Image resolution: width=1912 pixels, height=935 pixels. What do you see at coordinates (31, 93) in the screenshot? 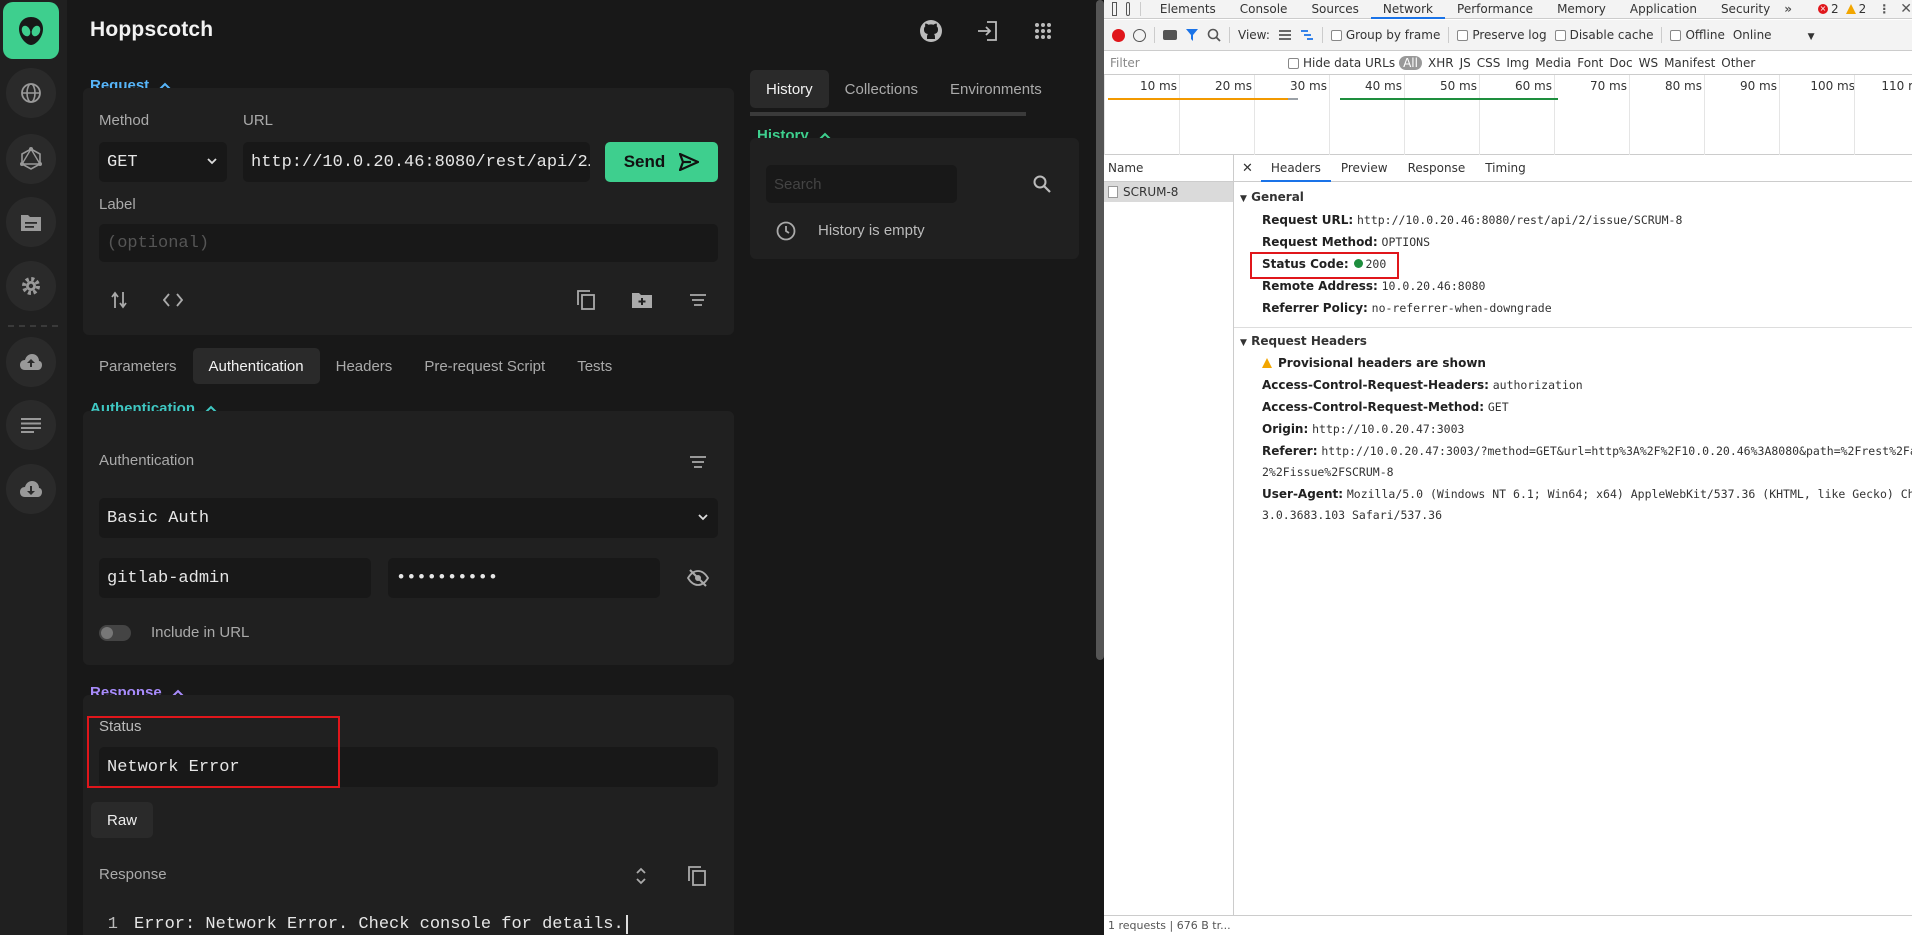
I see `nav-rest-button` at bounding box center [31, 93].